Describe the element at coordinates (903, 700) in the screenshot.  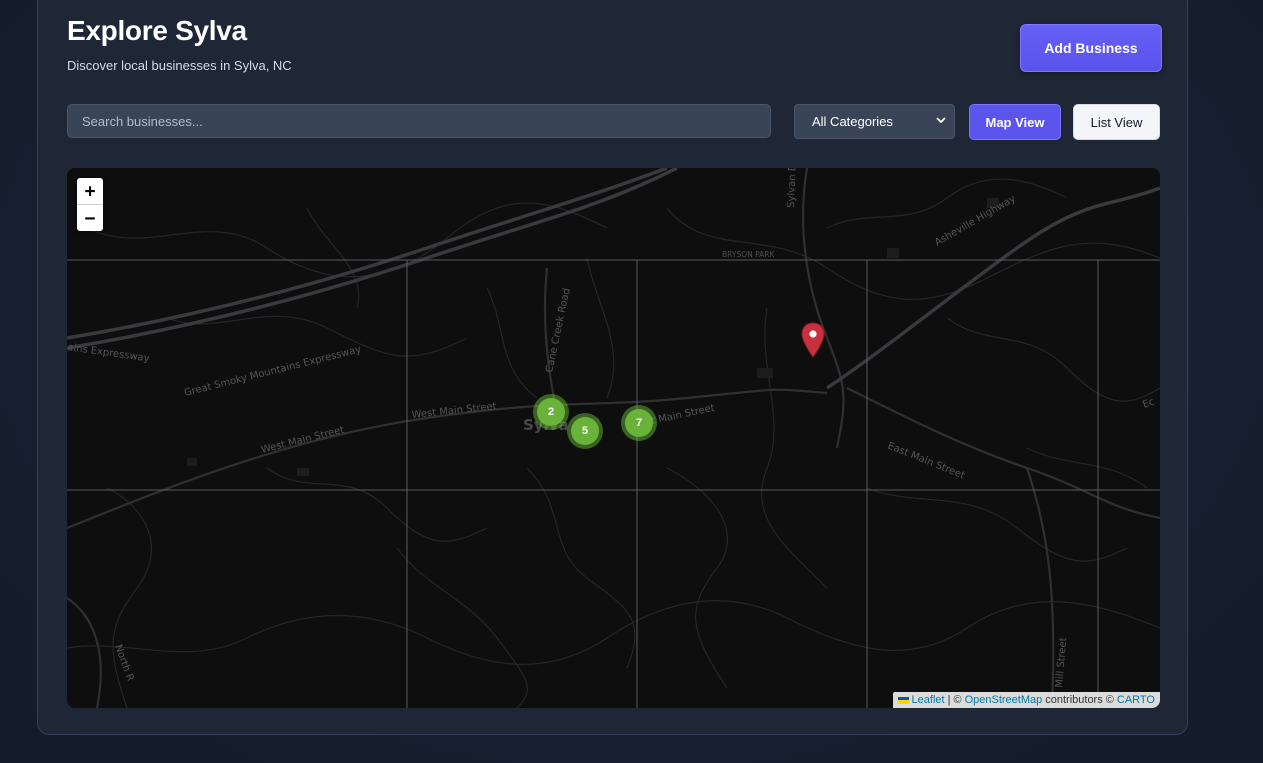
I see `ukraine-flag-icon` at that location.